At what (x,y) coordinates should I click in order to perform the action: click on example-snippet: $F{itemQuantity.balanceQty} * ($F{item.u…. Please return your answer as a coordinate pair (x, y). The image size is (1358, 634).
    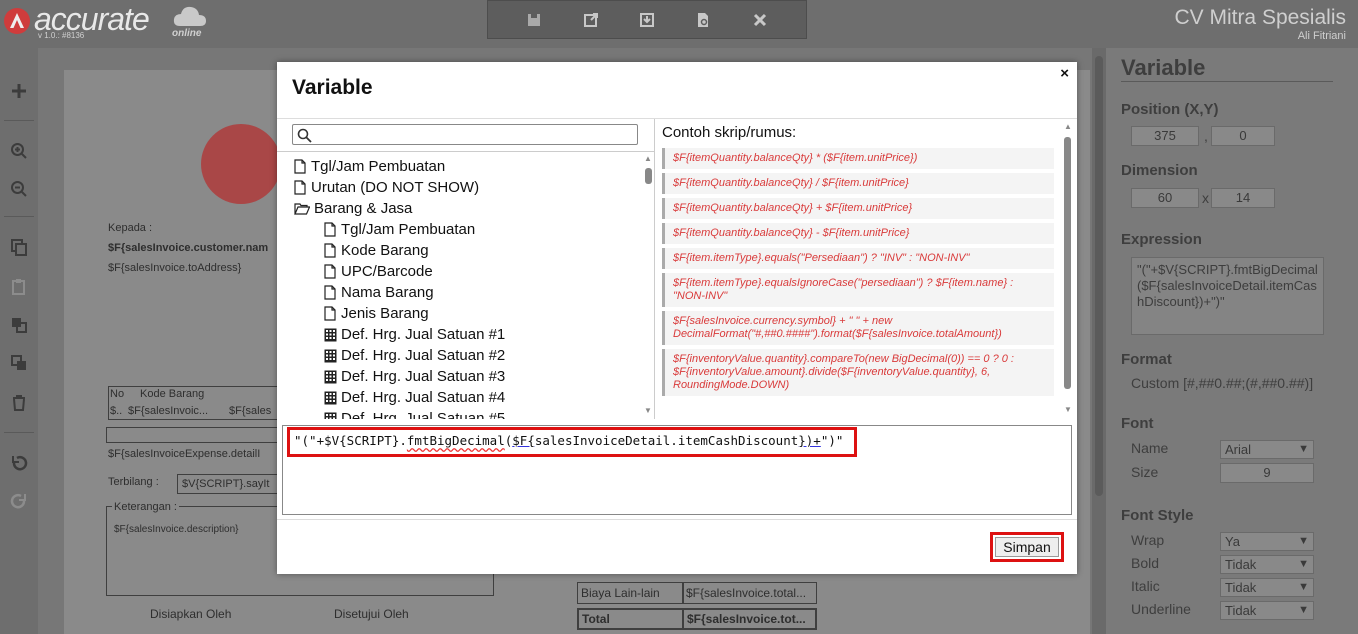
    Looking at the image, I should click on (858, 158).